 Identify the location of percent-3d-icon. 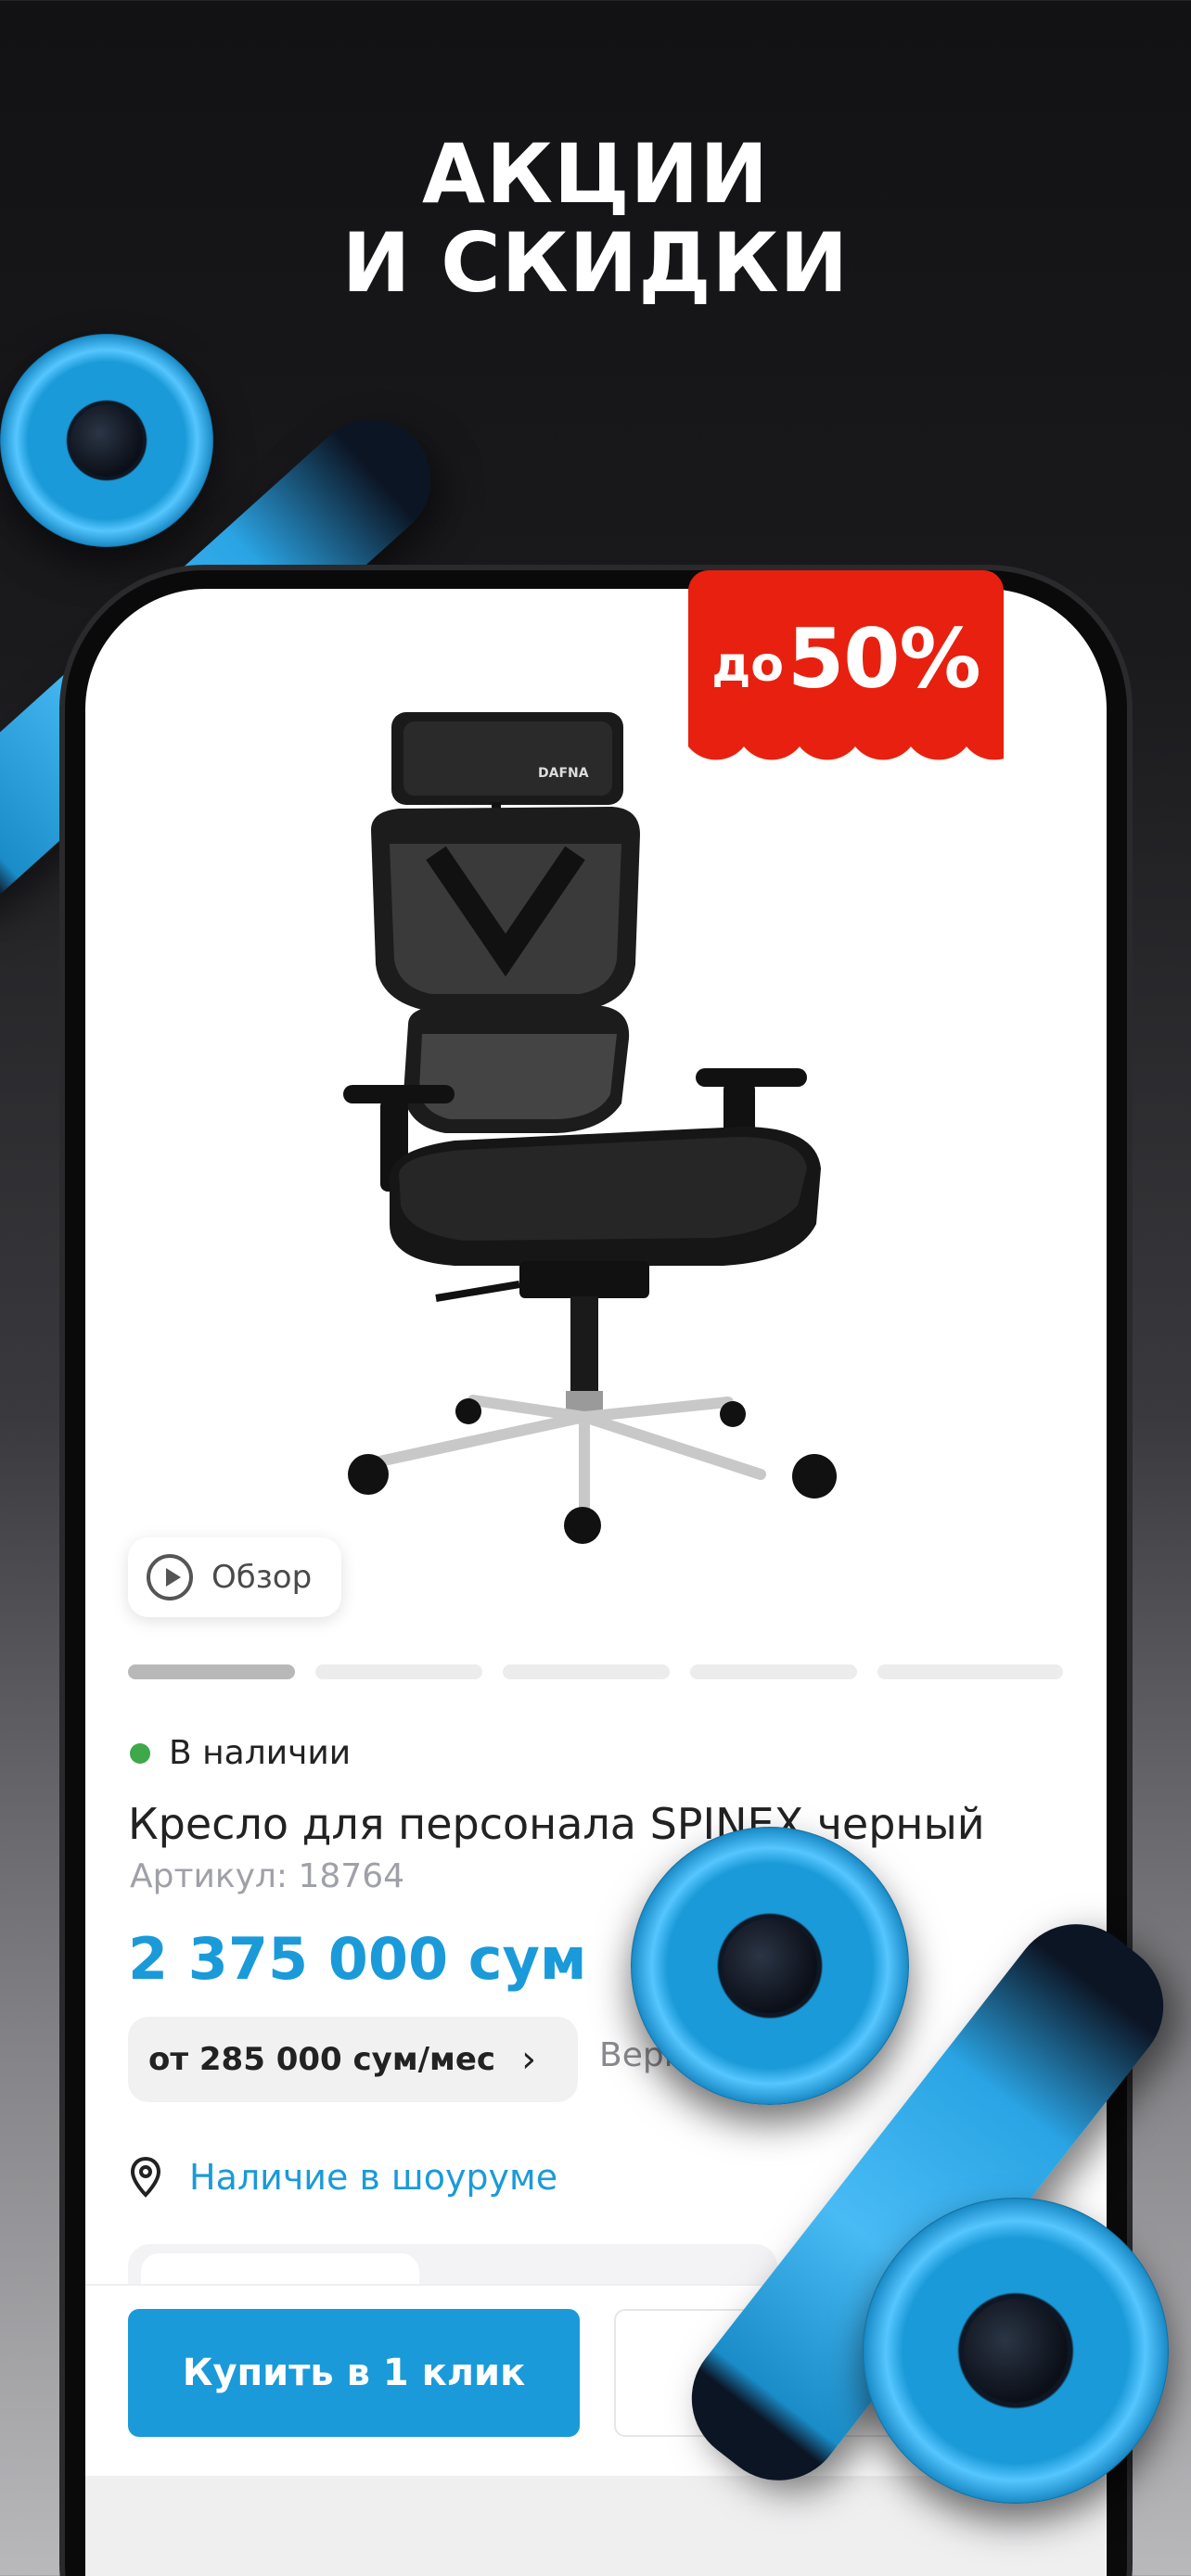
(901, 2169).